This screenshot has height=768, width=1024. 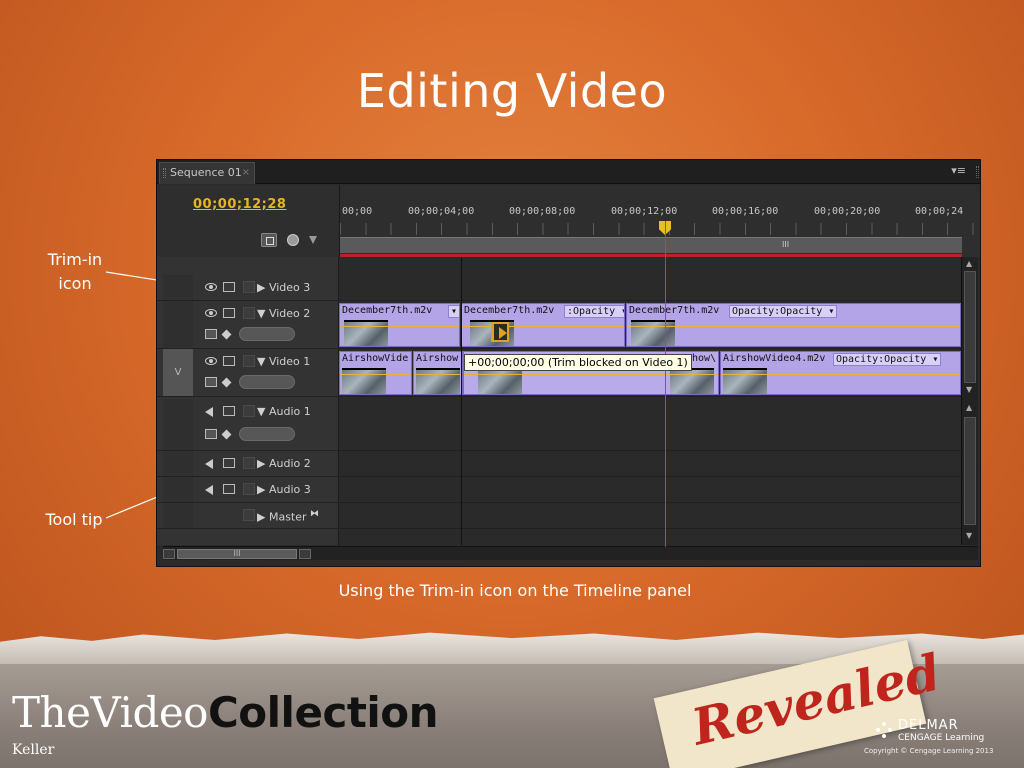 I want to click on trim-in-callout-line1: Trim-in, so click(x=75, y=259).